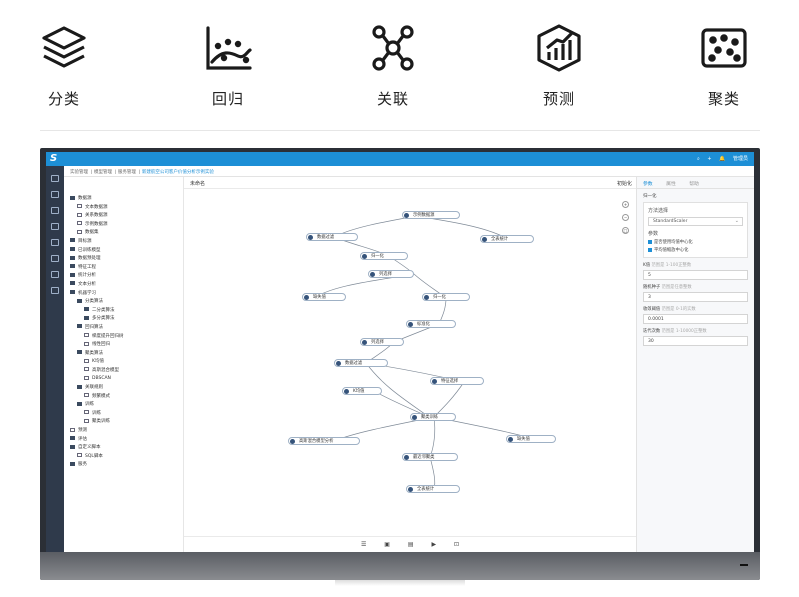 The image size is (799, 597). Describe the element at coordinates (123, 457) in the screenshot. I see `tree-item: SQL脚本` at that location.